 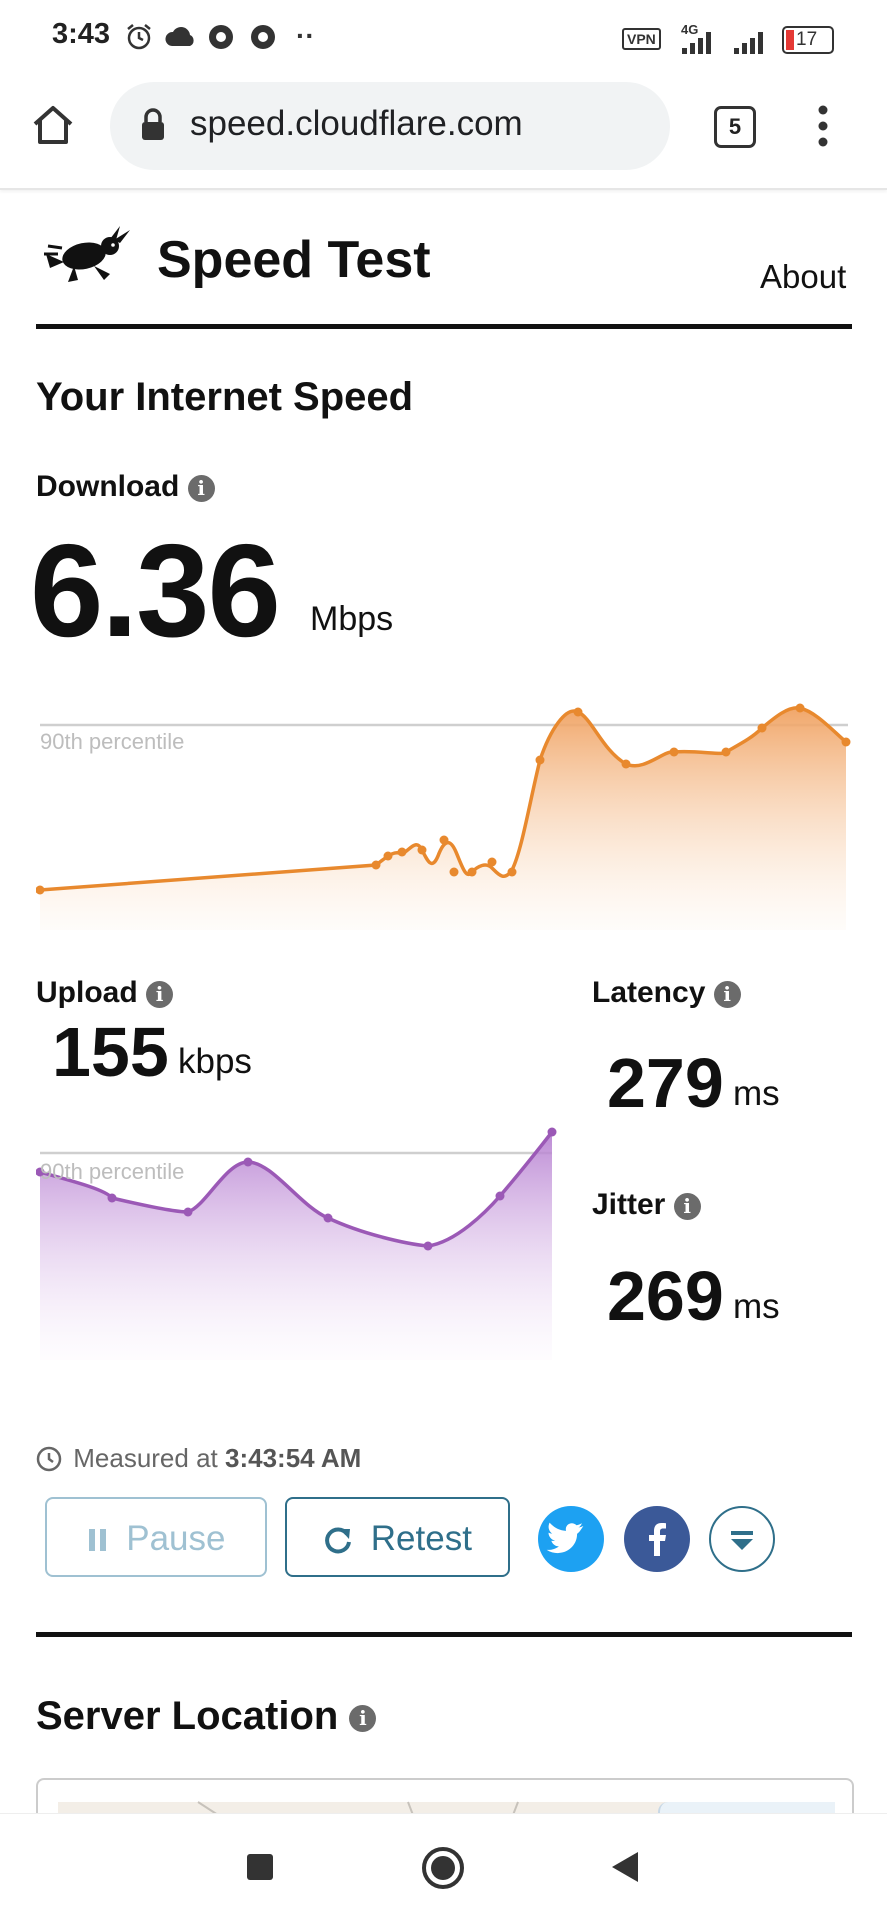 I want to click on cloud-icon, so click(x=179, y=36).